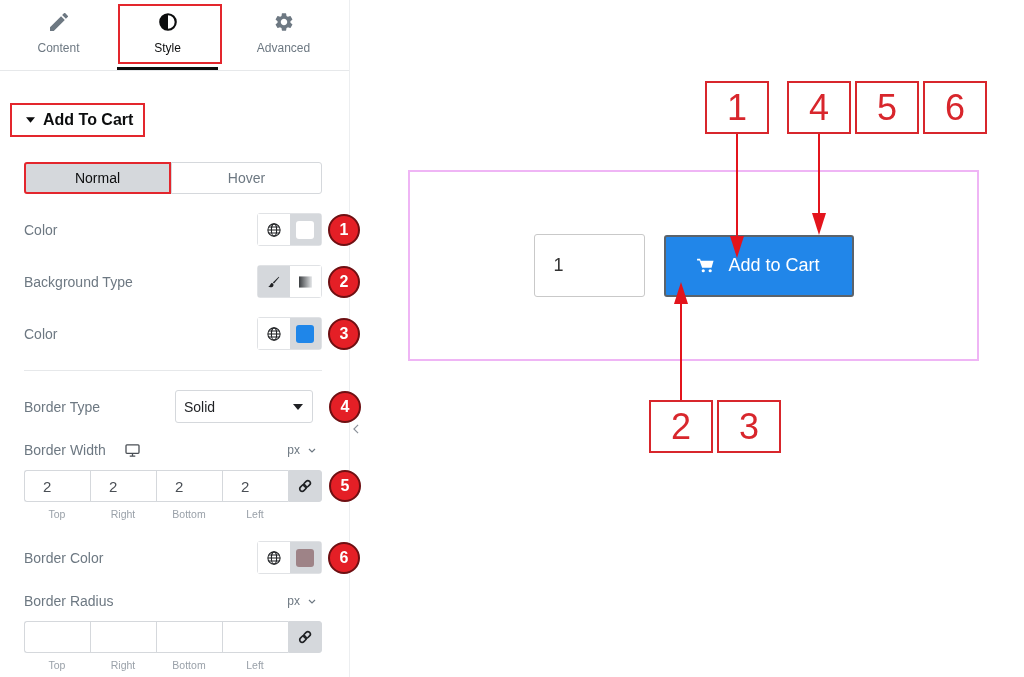  I want to click on control-label: Border Type, so click(62, 406).